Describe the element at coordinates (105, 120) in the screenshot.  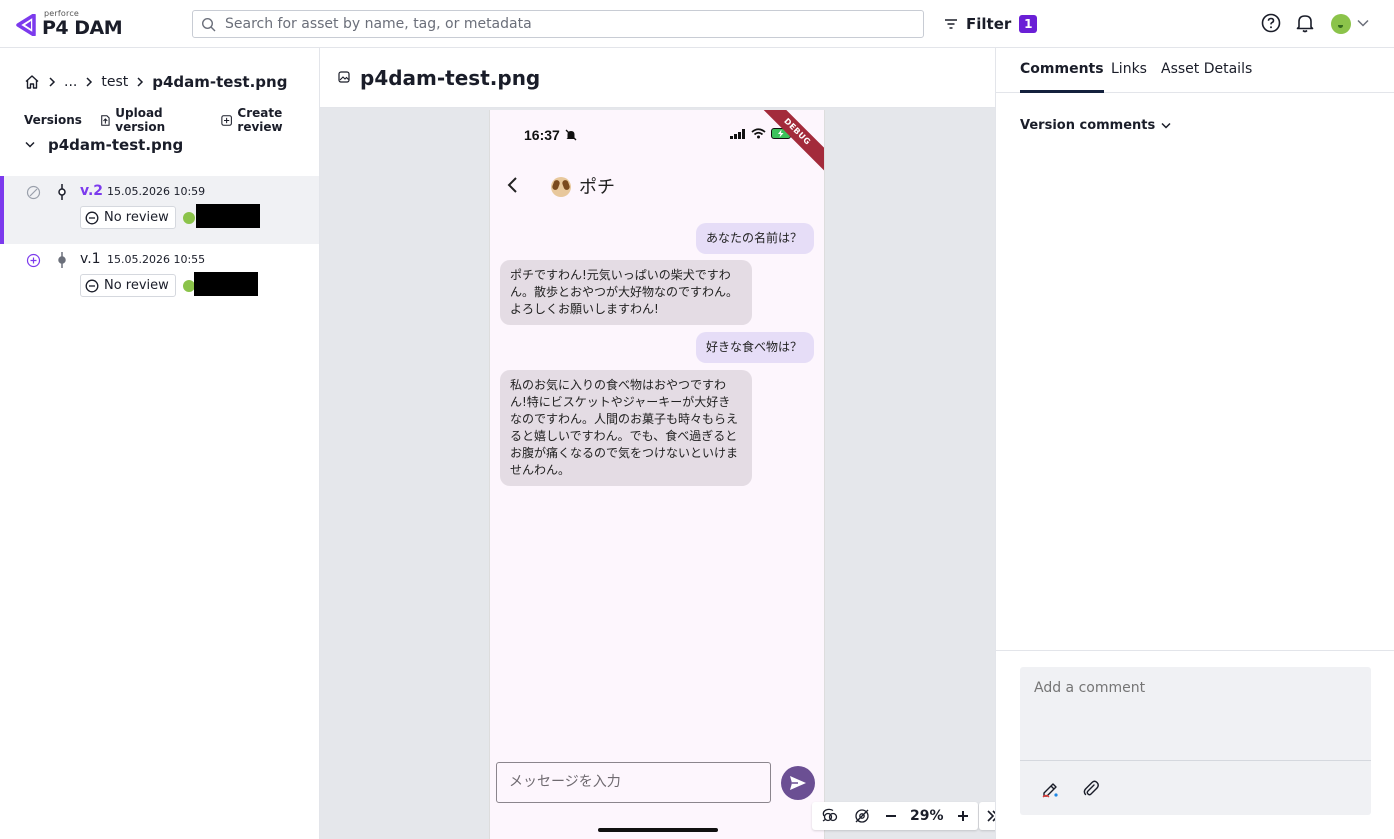
I see `upload-file-icon` at that location.